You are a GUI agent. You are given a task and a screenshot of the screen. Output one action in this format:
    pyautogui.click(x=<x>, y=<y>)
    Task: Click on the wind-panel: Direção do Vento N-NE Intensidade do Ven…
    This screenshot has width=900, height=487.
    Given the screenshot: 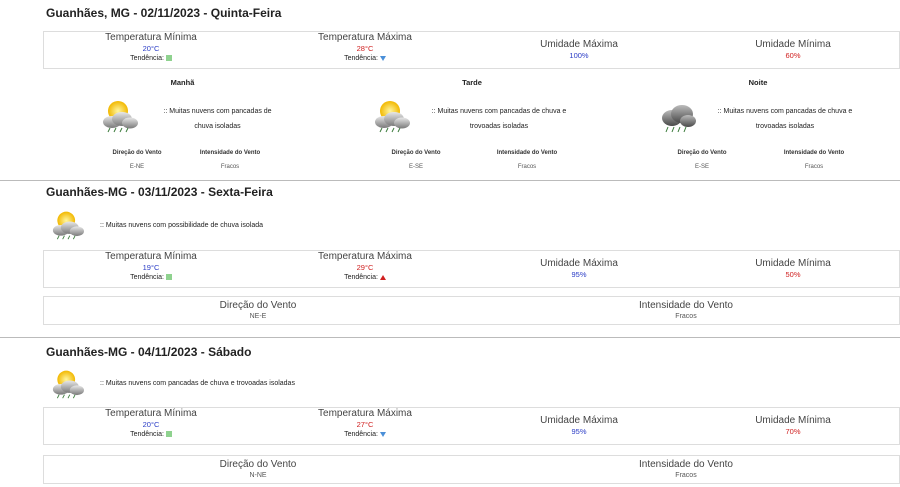 What is the action you would take?
    pyautogui.click(x=471, y=469)
    